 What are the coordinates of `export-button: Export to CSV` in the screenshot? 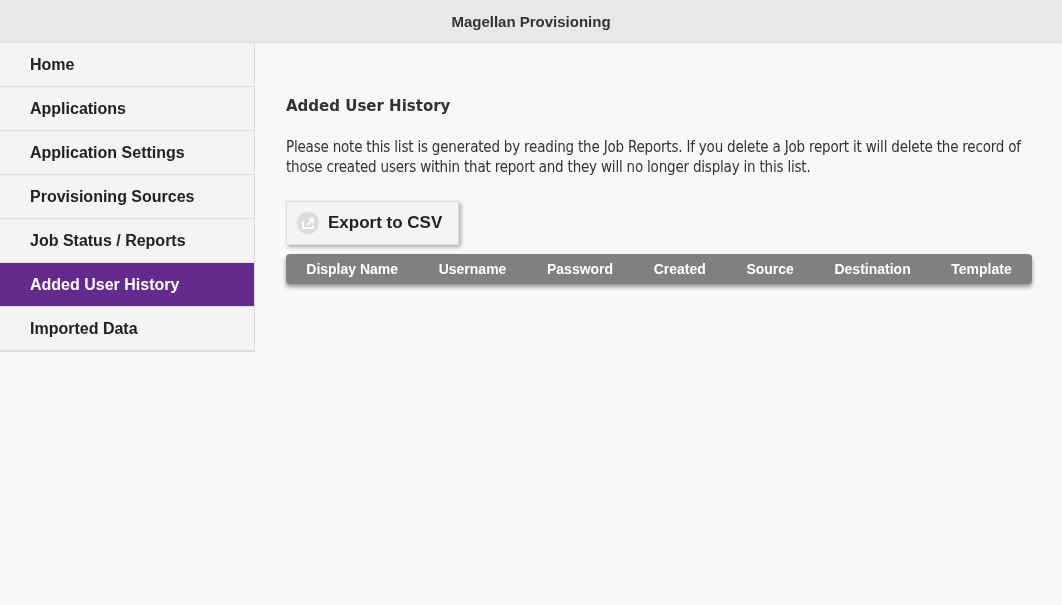 It's located at (373, 223).